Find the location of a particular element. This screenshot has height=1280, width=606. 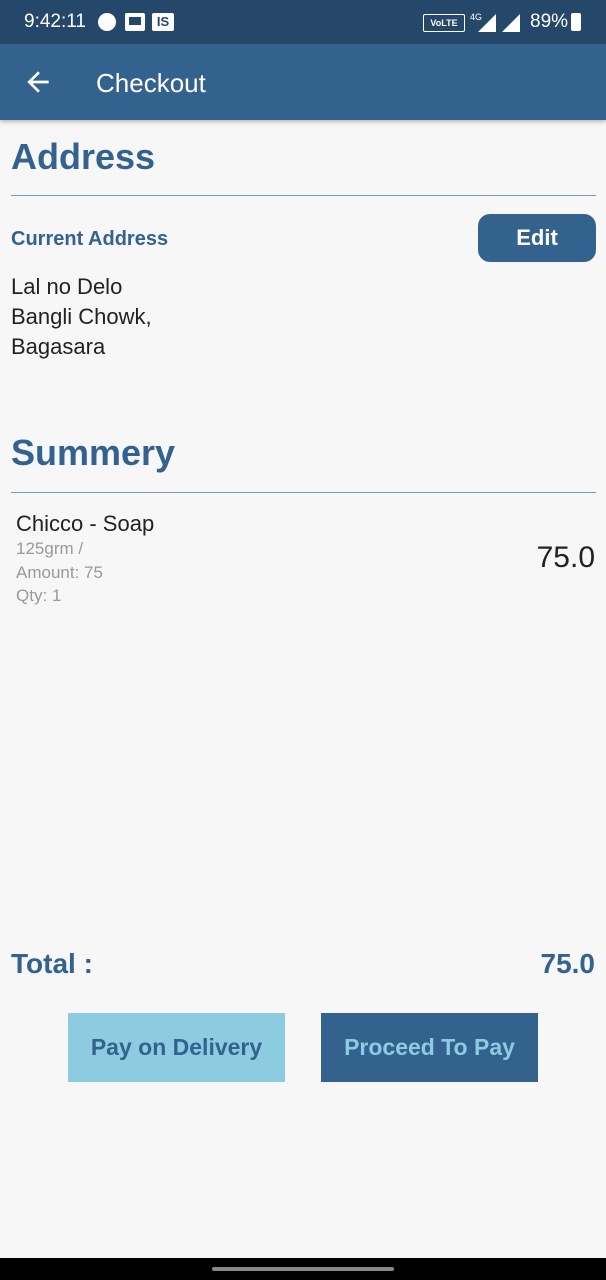

navigation-bar is located at coordinates (303, 1269).